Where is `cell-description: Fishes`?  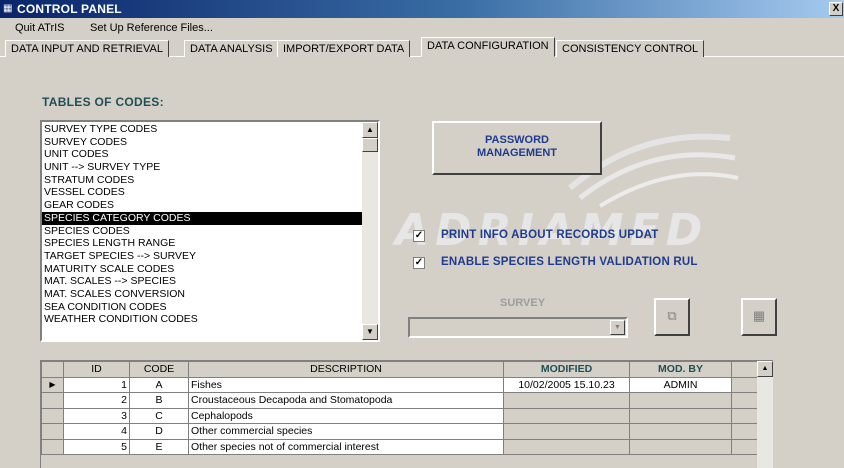 cell-description: Fishes is located at coordinates (346, 384).